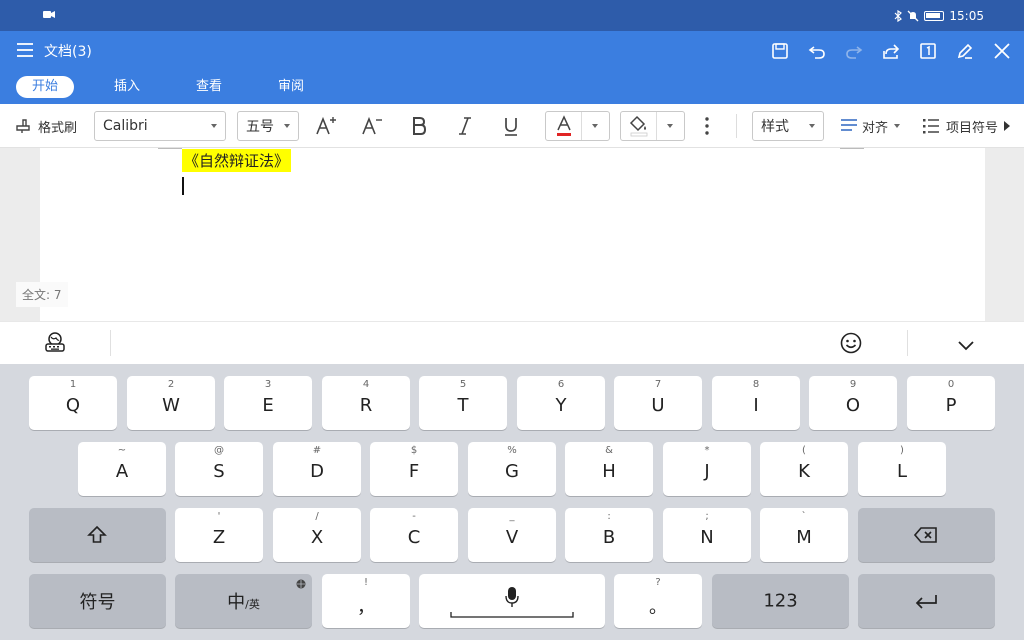 The image size is (1024, 640). Describe the element at coordinates (707, 516) in the screenshot. I see `key-alt-label: ;` at that location.